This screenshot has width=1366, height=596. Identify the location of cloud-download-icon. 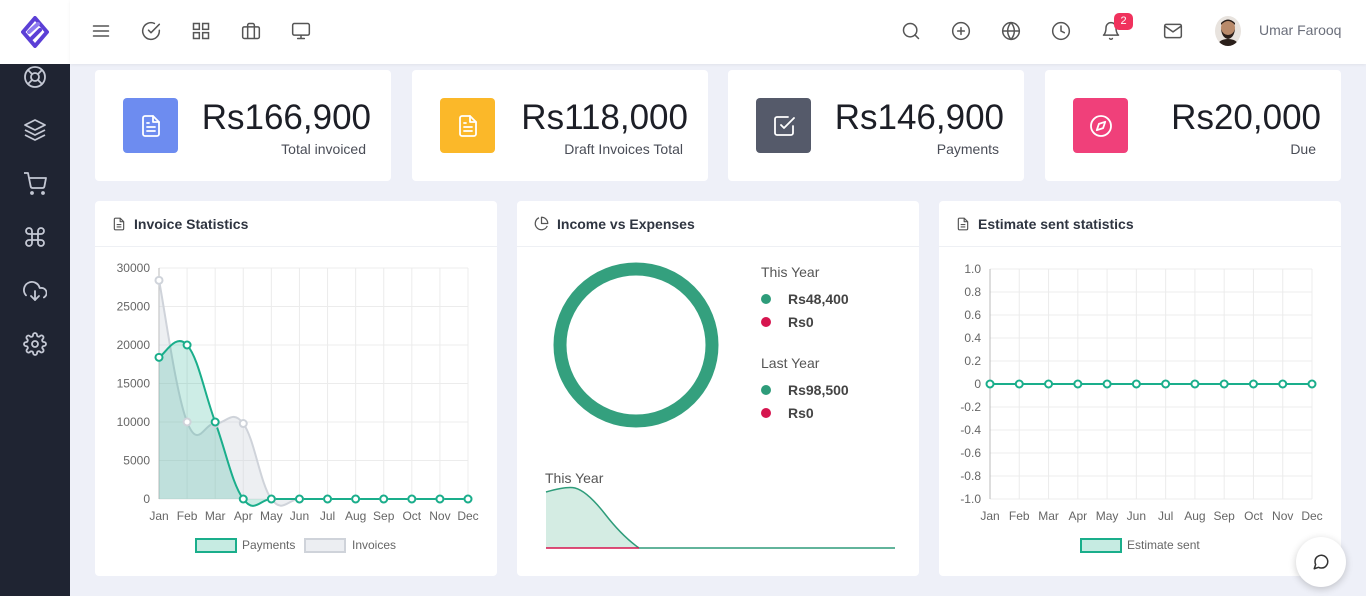
(35, 291).